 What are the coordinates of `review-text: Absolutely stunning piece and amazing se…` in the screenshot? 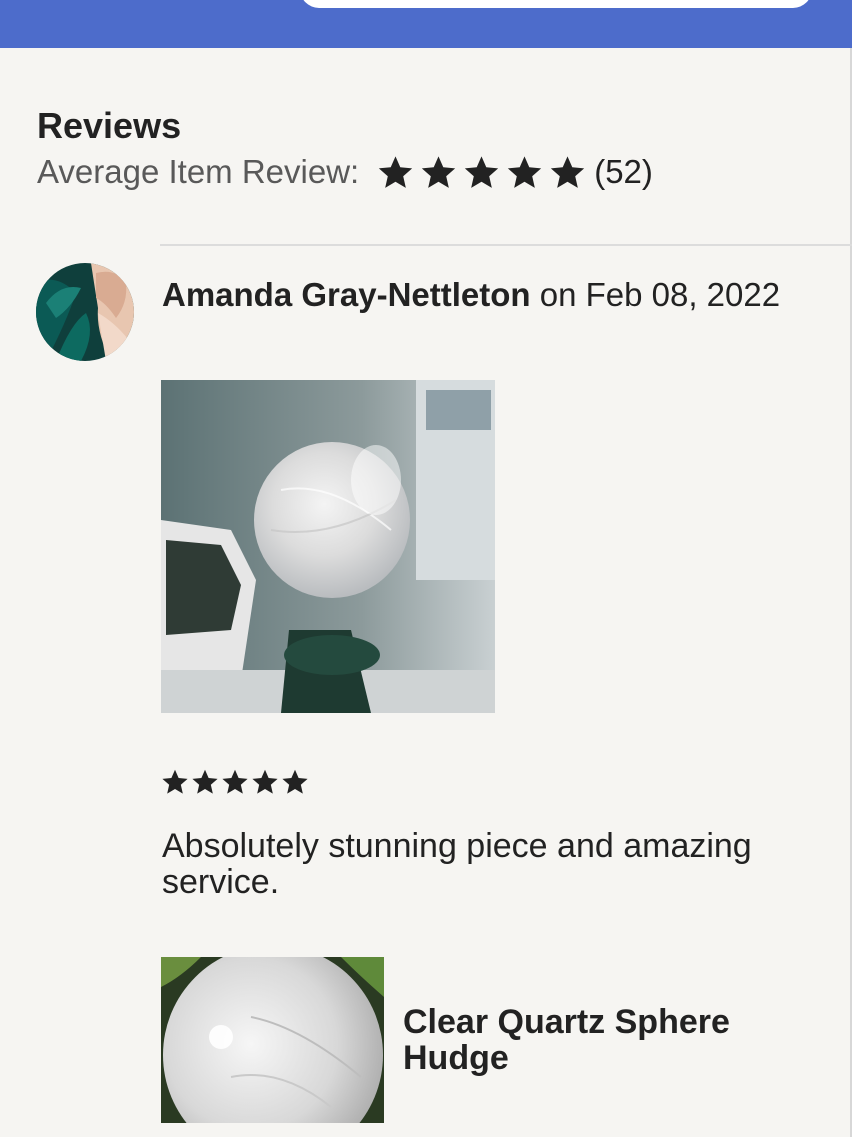 It's located at (457, 864).